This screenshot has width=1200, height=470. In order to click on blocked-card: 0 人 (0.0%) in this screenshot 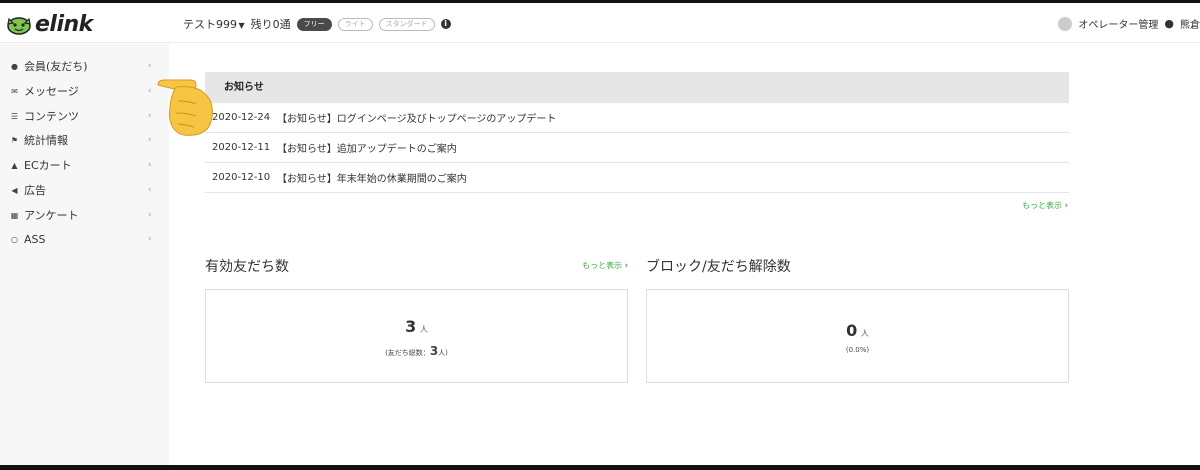, I will do `click(857, 336)`.